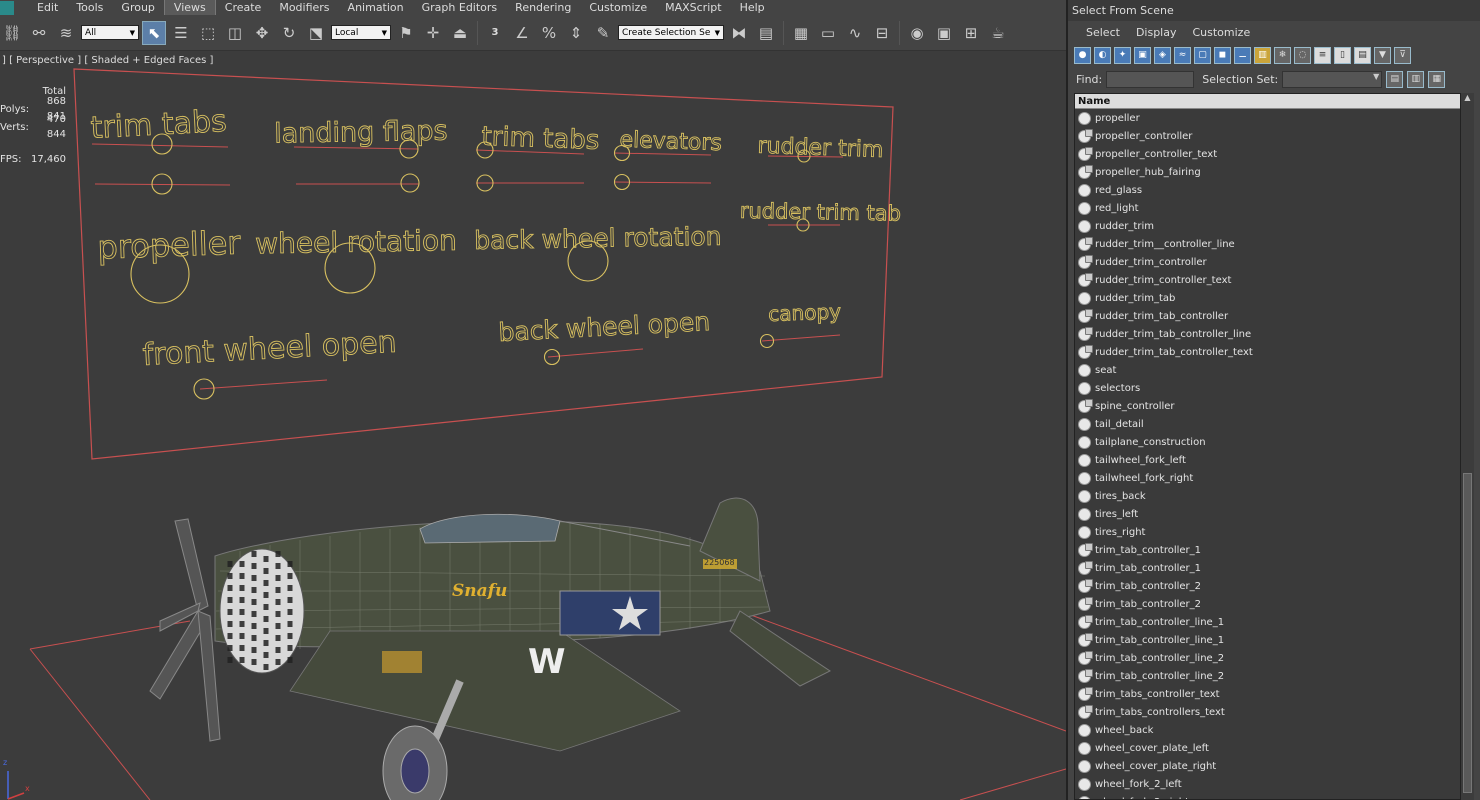  I want to click on list-item: tailplane_construction, so click(1268, 442).